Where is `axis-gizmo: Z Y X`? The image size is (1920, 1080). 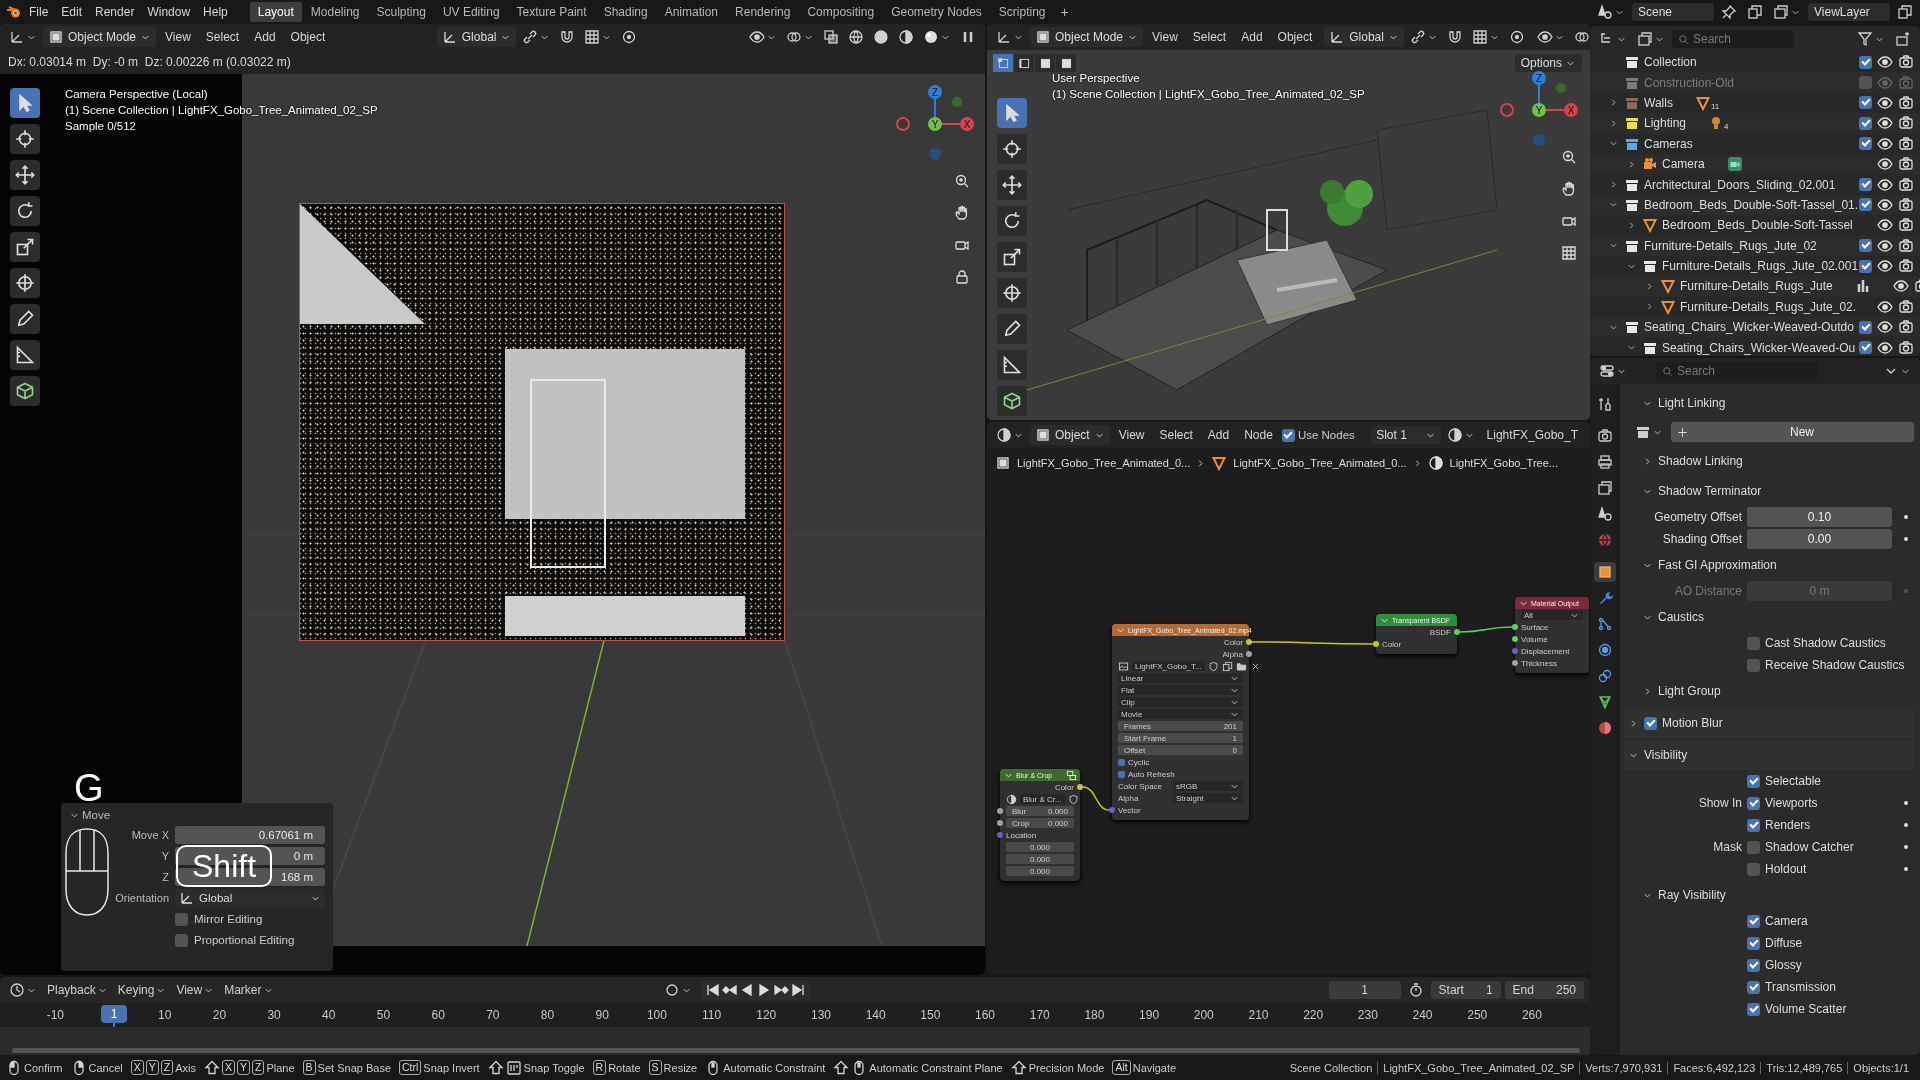 axis-gizmo: Z Y X is located at coordinates (935, 124).